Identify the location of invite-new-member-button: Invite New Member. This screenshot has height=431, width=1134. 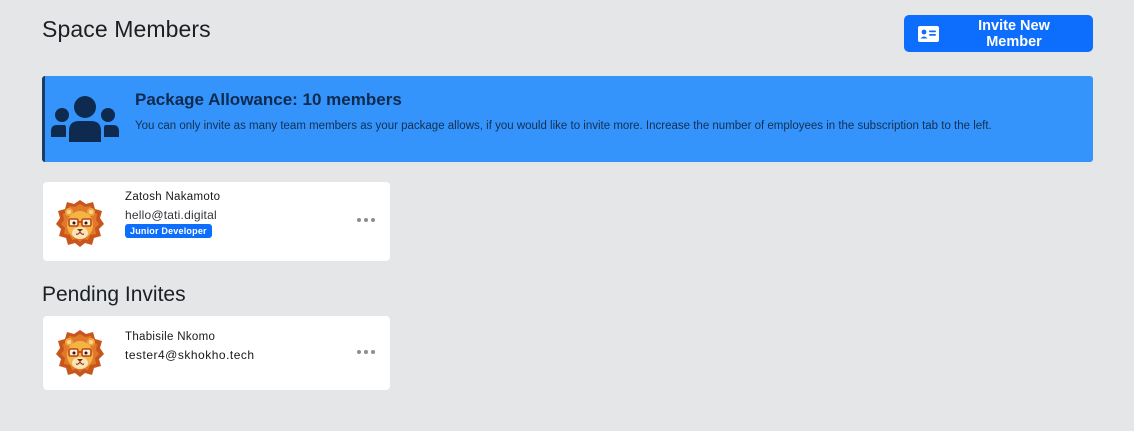
(998, 33).